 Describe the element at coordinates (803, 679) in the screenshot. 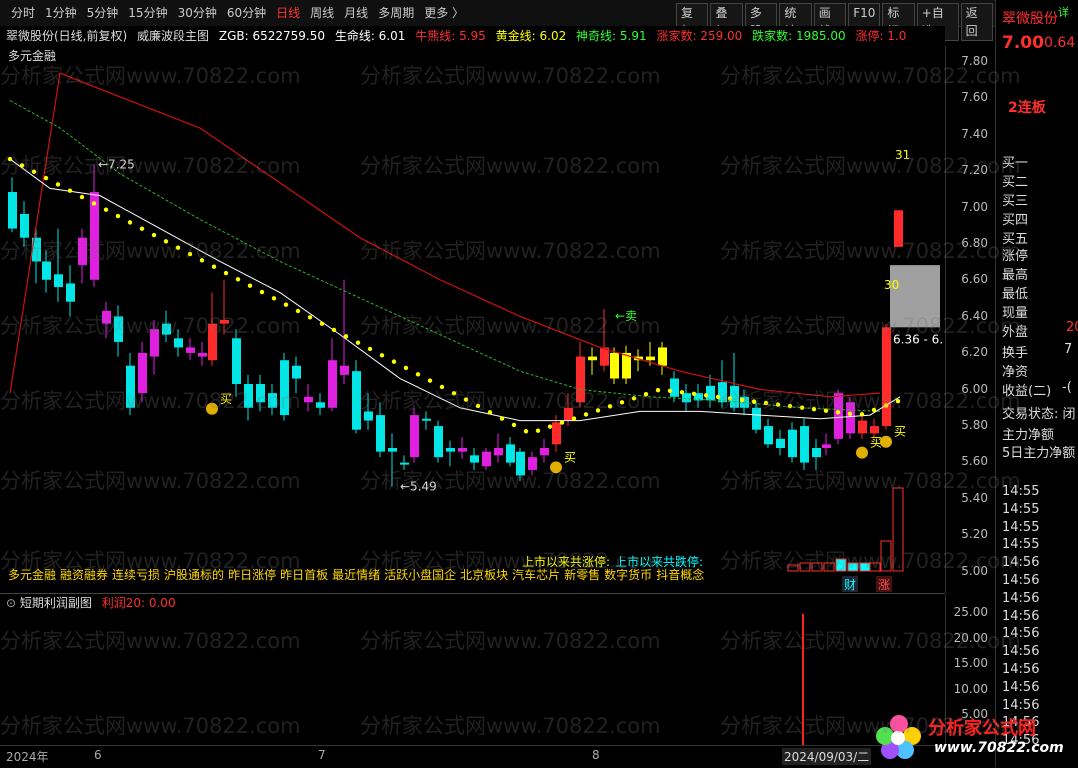

I see `profit-bar` at that location.